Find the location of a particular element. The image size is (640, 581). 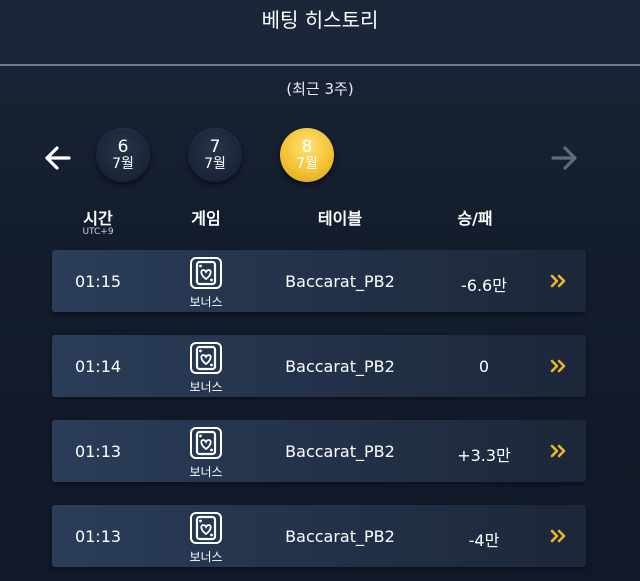

column-header-result: 승/패 is located at coordinates (475, 218).